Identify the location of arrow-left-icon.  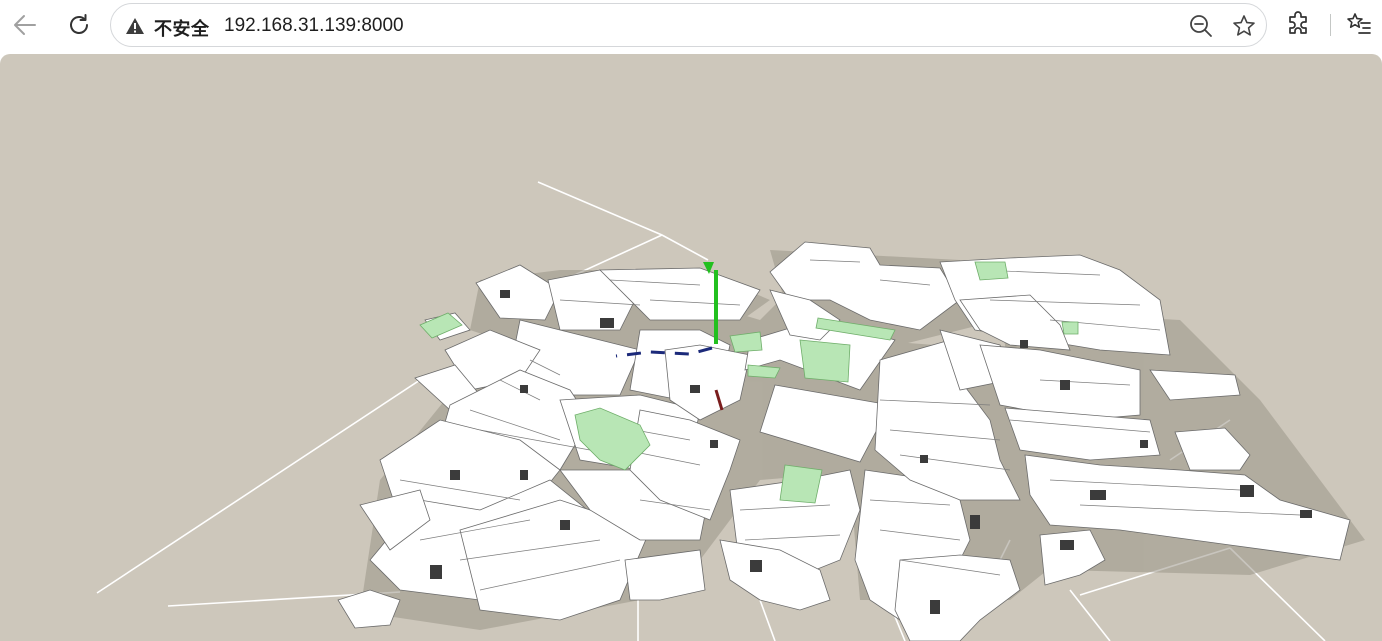
(25, 25).